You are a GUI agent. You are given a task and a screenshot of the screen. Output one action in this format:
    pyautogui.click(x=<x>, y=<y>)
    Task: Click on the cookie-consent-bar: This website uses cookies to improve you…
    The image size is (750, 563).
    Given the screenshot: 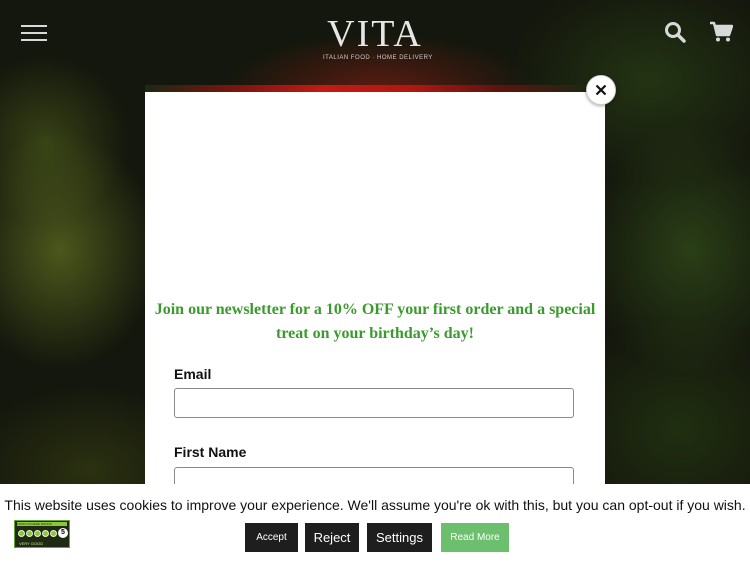 What is the action you would take?
    pyautogui.click(x=375, y=523)
    